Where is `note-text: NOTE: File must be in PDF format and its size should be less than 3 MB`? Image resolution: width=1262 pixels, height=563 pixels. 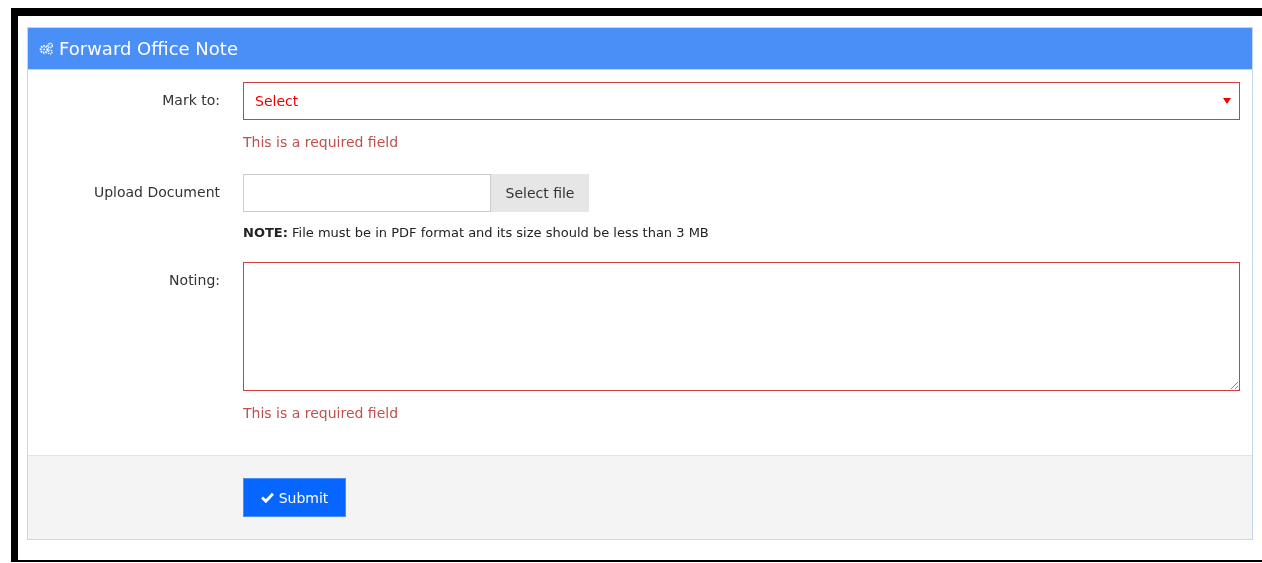 note-text: NOTE: File must be in PDF format and its size should be less than 3 MB is located at coordinates (476, 232).